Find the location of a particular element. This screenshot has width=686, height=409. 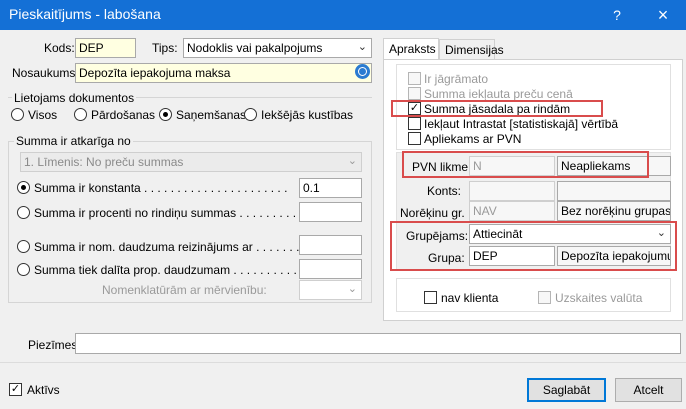

radio-konstanta is located at coordinates (23, 187).